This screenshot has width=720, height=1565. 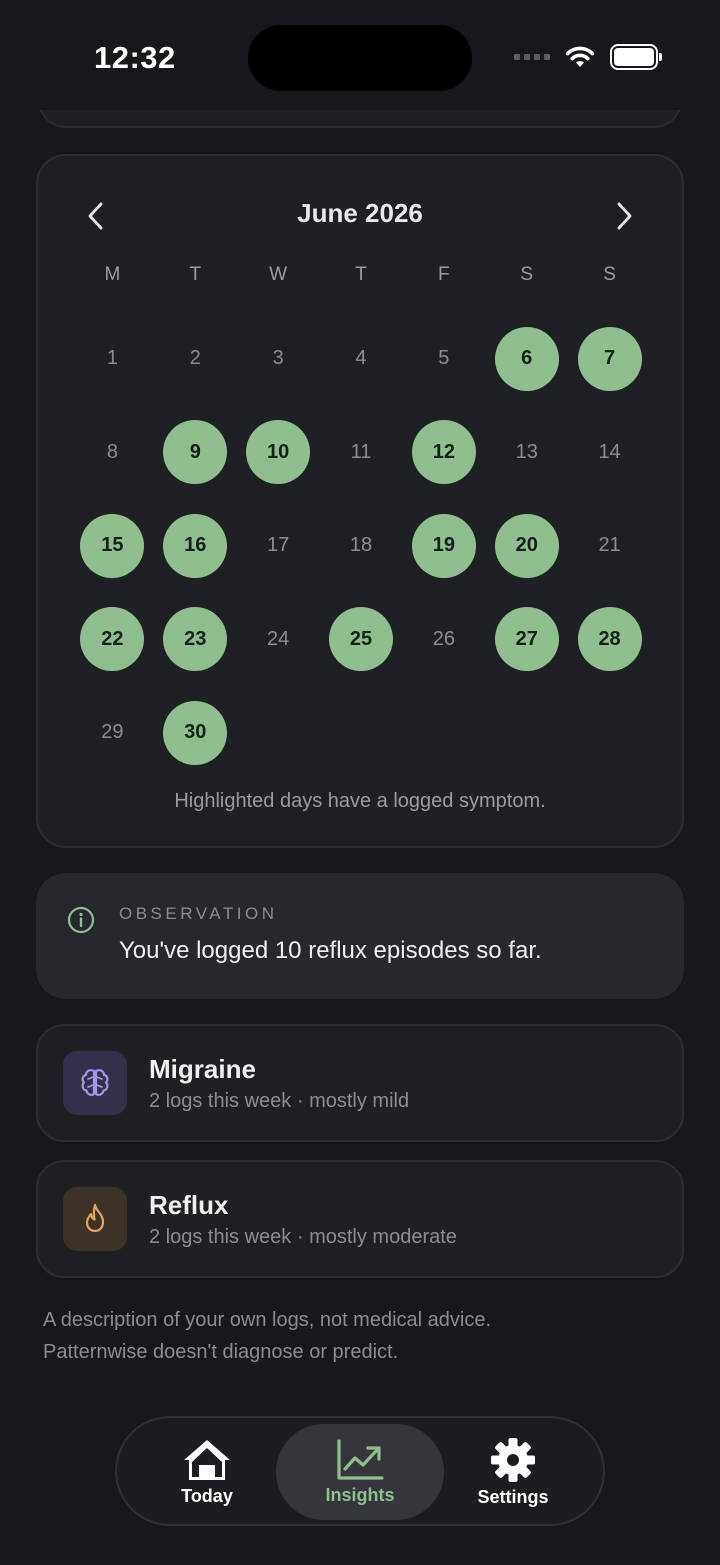 What do you see at coordinates (278, 640) in the screenshot?
I see `calendar-day: 24` at bounding box center [278, 640].